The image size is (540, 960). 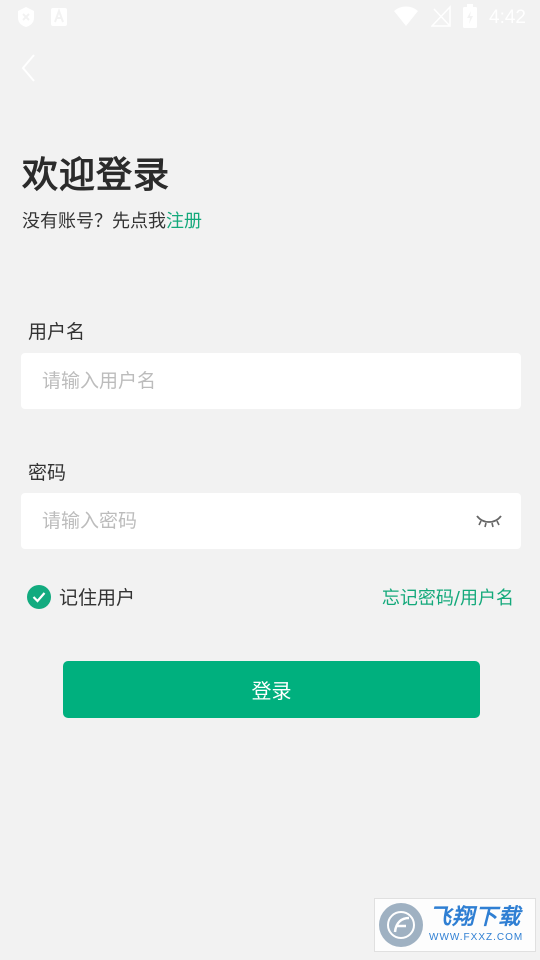 I want to click on watermark: 飞翔下载 WWW.FXXZ.COM, so click(x=455, y=925).